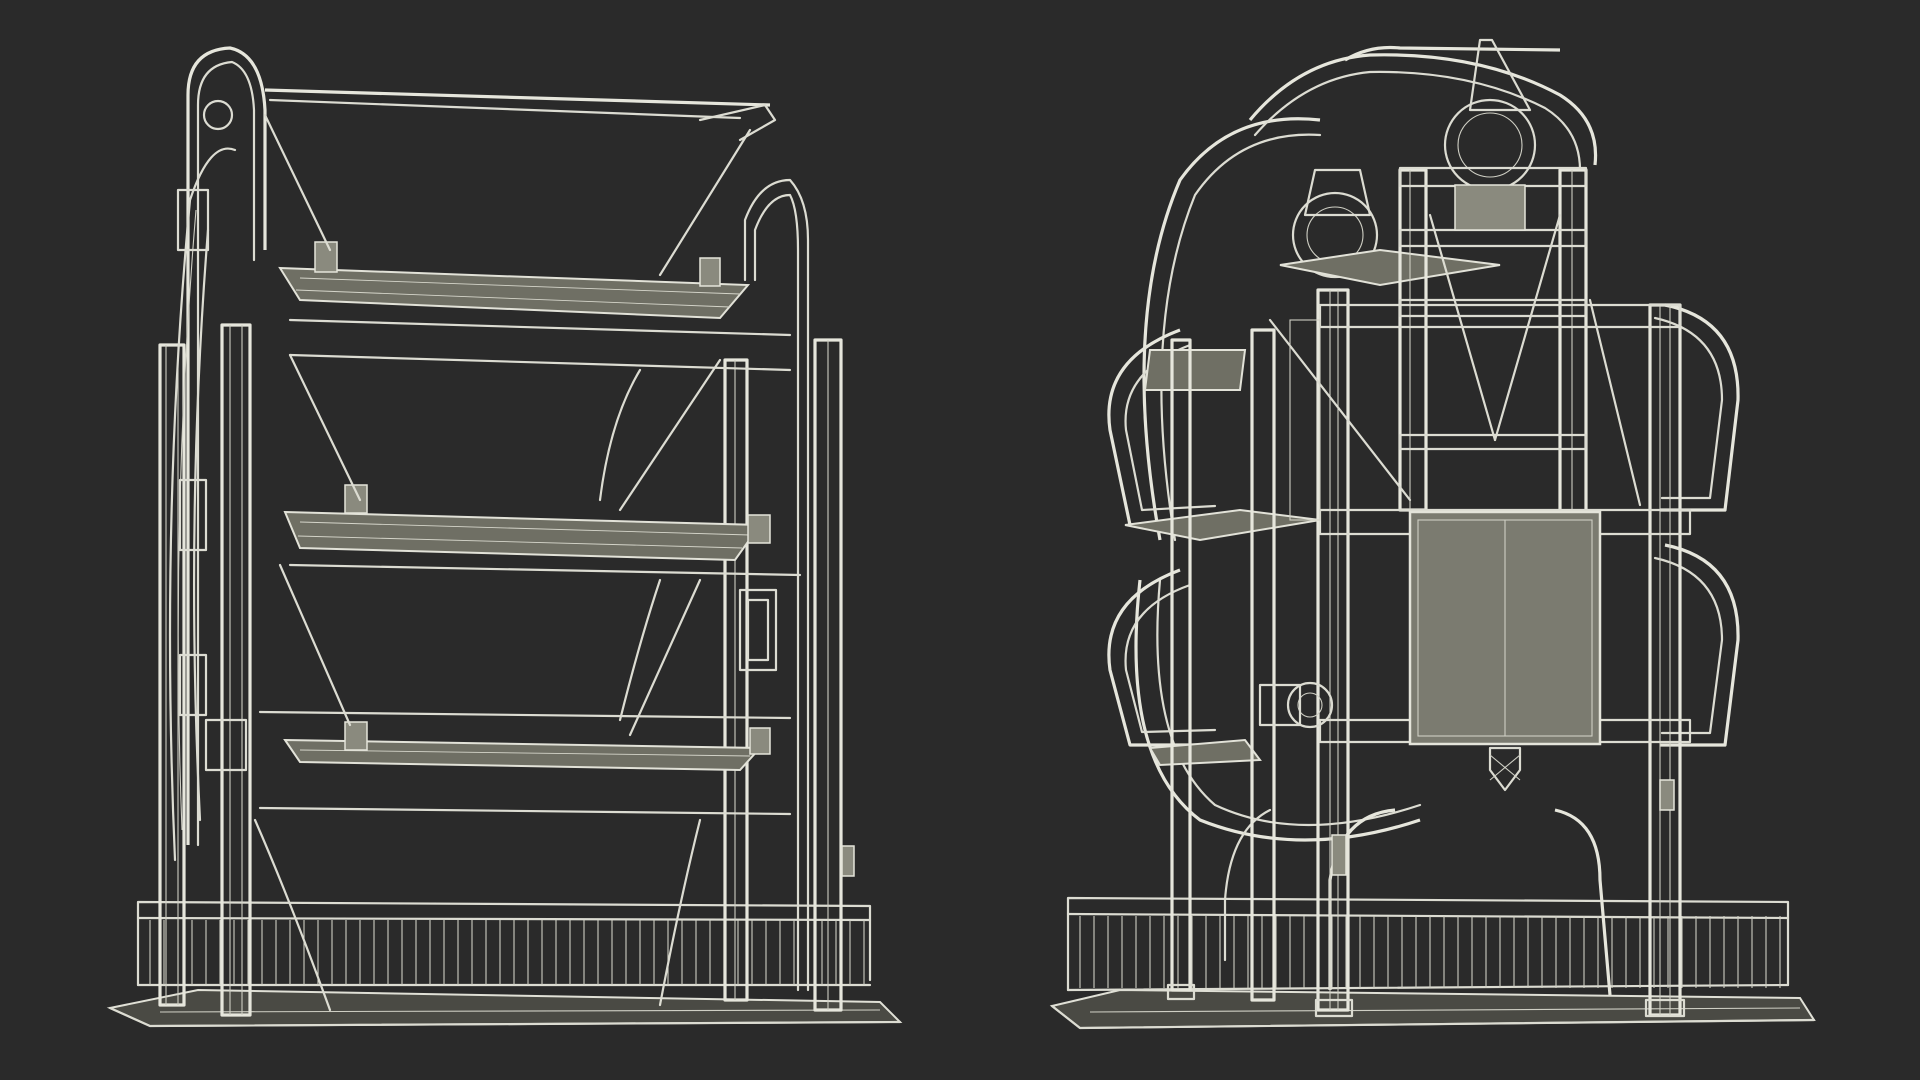 The width and height of the screenshot is (1920, 1080). I want to click on entrance-gate-panel, so click(1505, 651).